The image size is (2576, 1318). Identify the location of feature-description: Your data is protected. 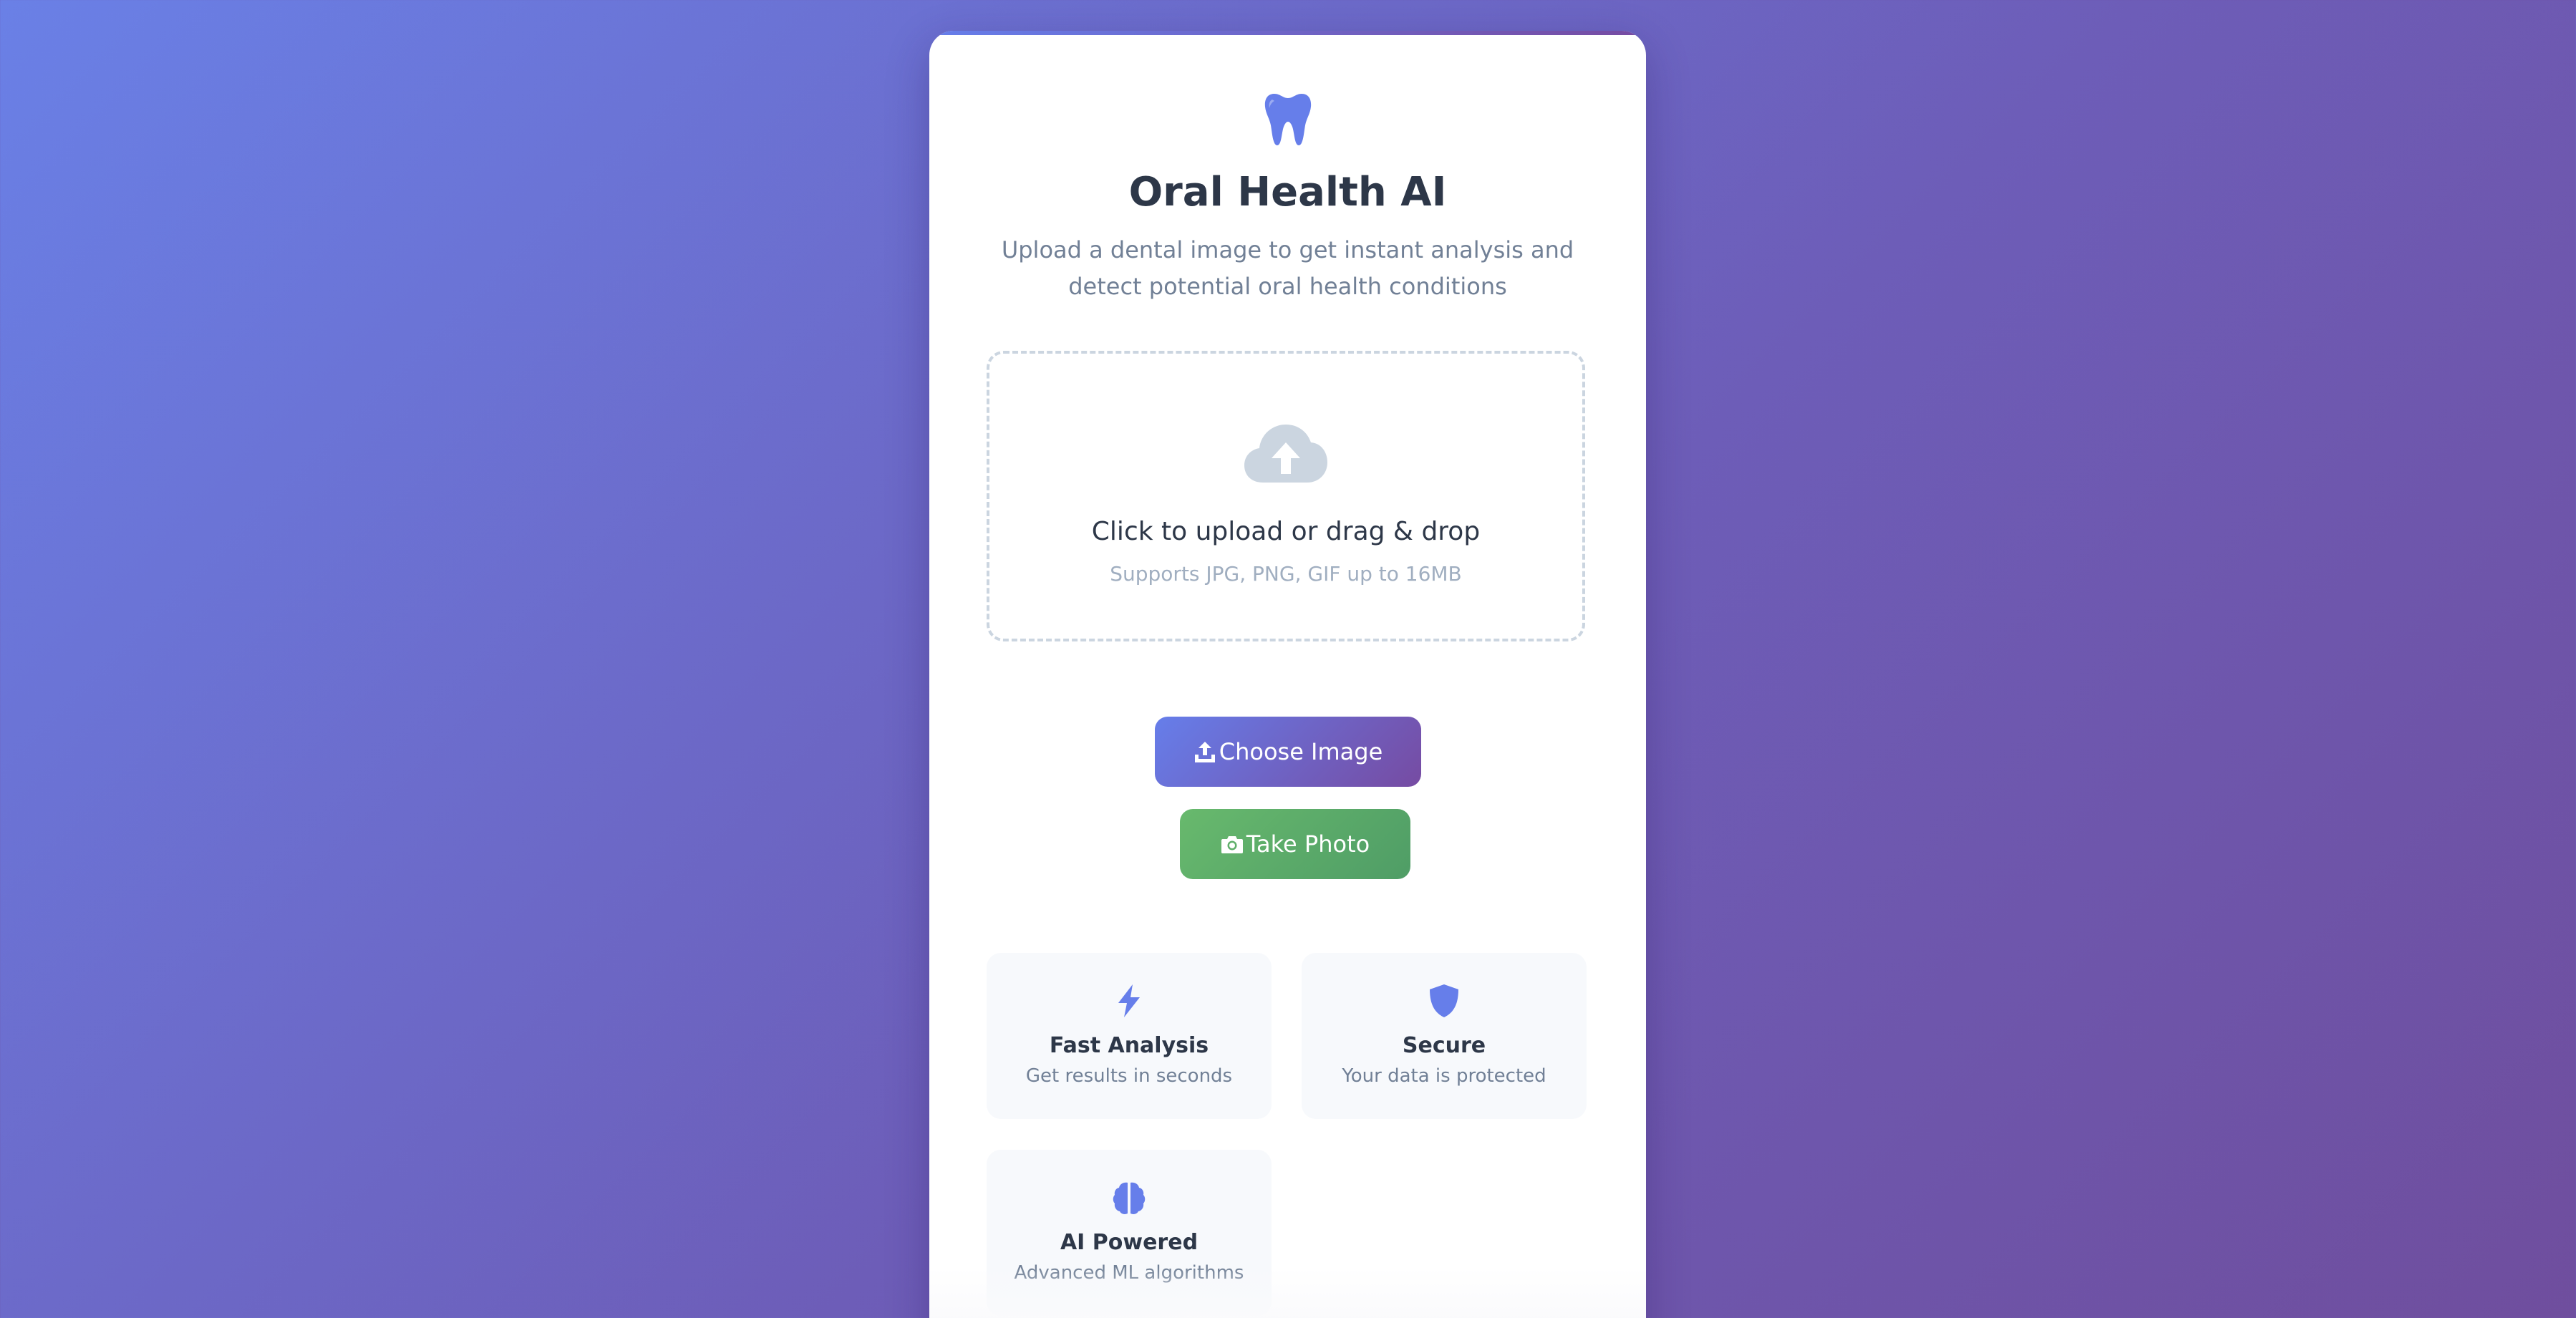
(1444, 1076).